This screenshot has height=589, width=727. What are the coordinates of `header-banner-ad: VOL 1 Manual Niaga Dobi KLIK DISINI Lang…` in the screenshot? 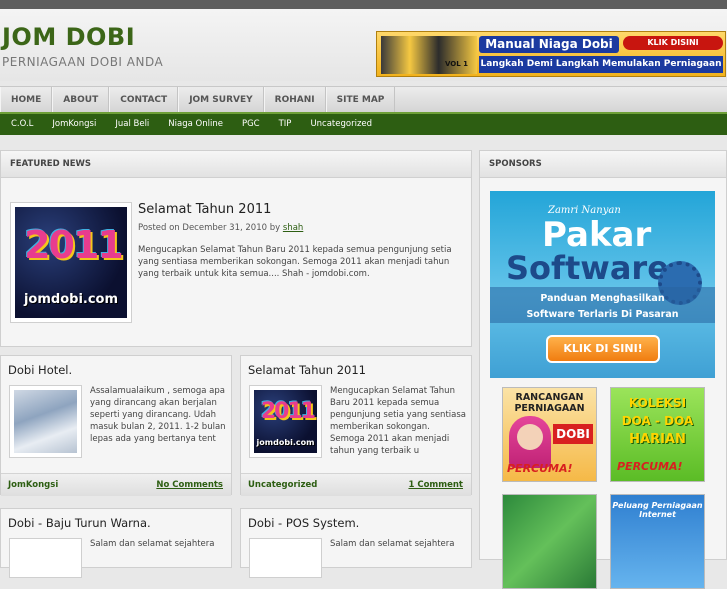 It's located at (551, 54).